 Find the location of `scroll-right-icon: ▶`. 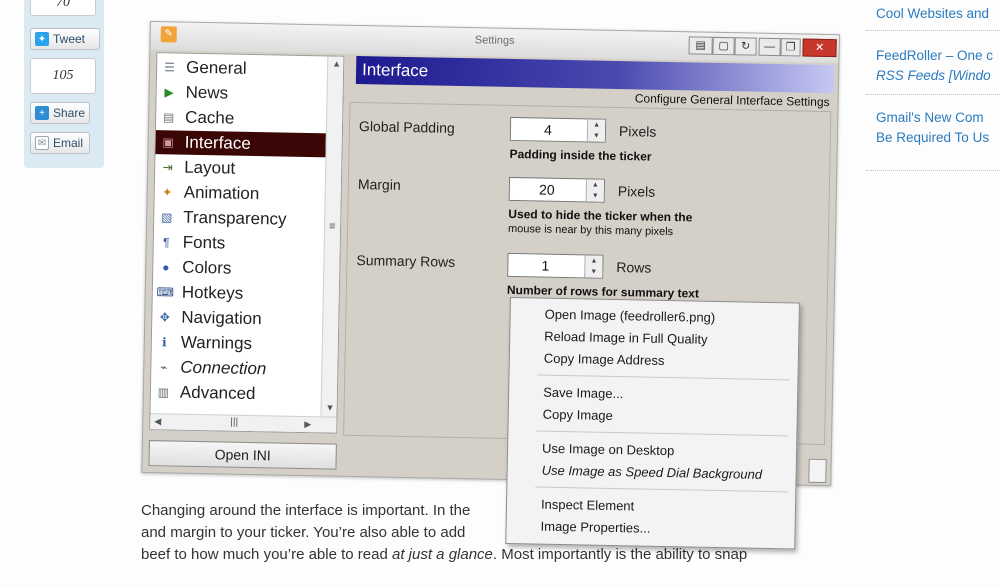

scroll-right-icon: ▶ is located at coordinates (307, 424).